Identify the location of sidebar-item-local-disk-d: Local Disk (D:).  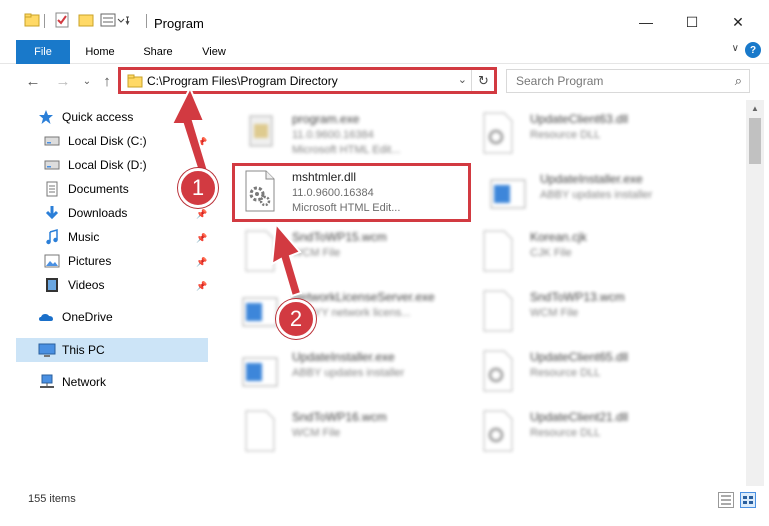
(95, 165).